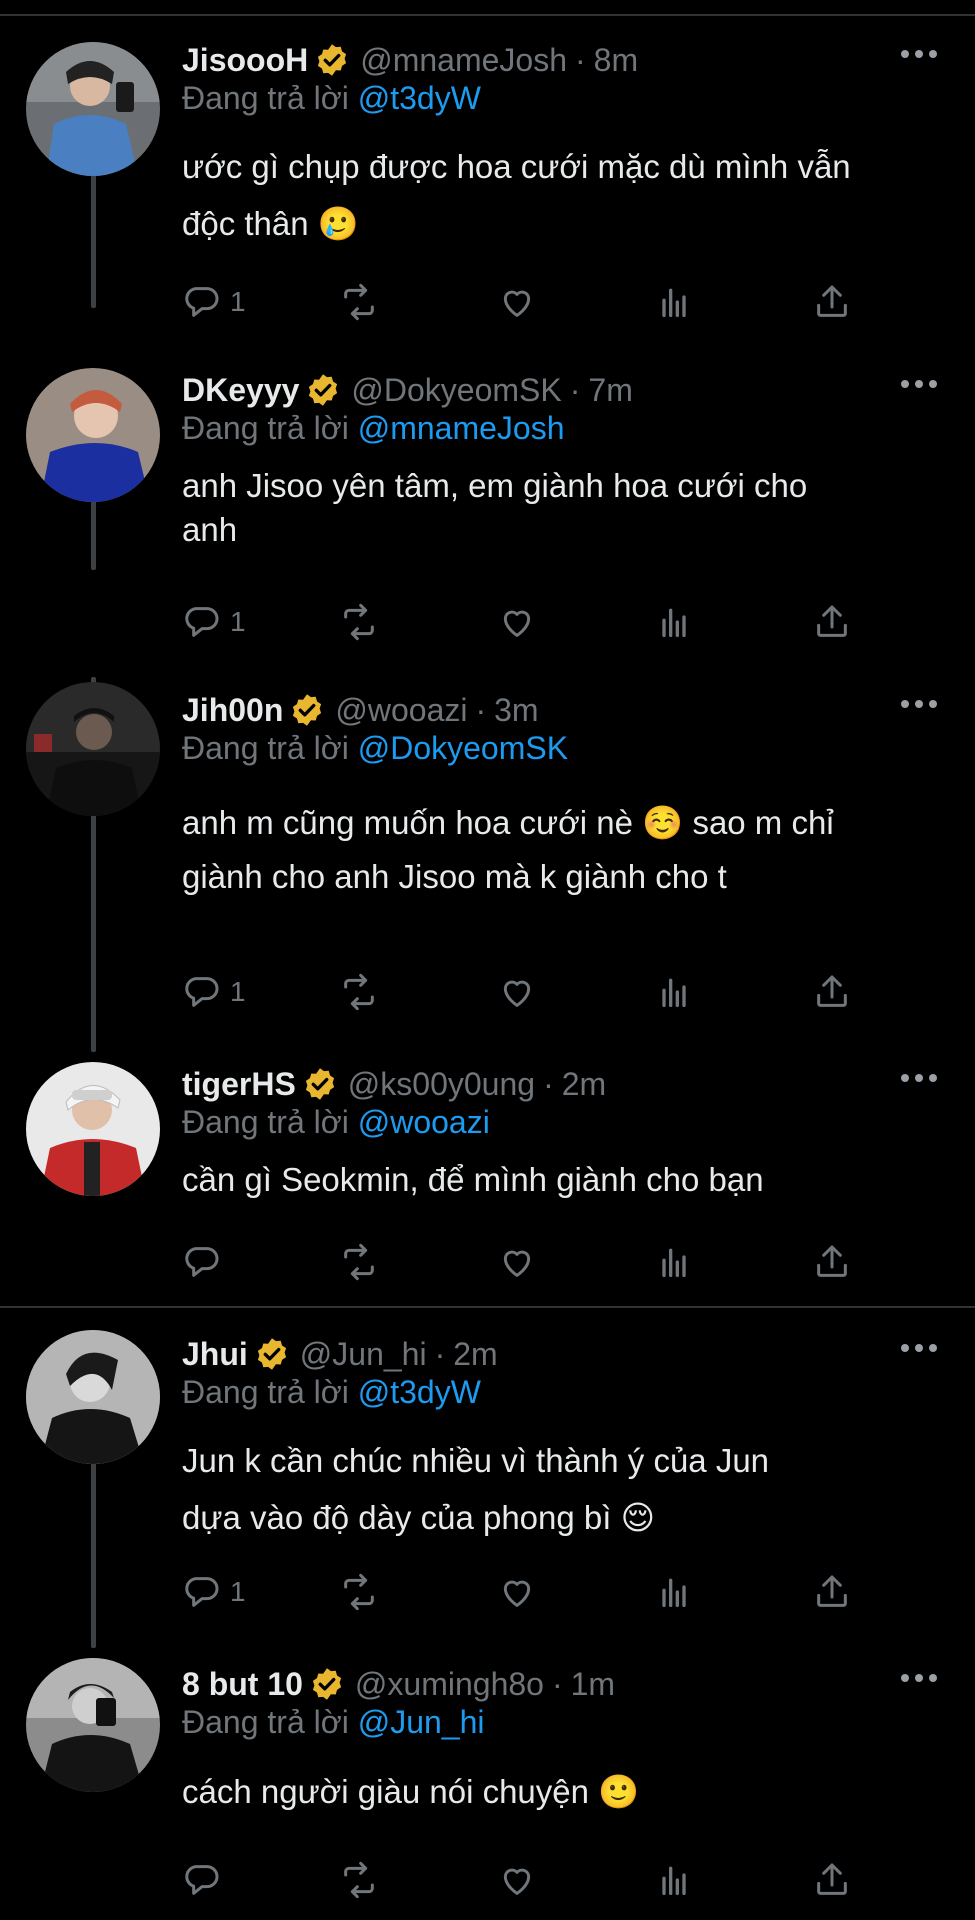  What do you see at coordinates (516, 710) in the screenshot?
I see `timestamp: 3m` at bounding box center [516, 710].